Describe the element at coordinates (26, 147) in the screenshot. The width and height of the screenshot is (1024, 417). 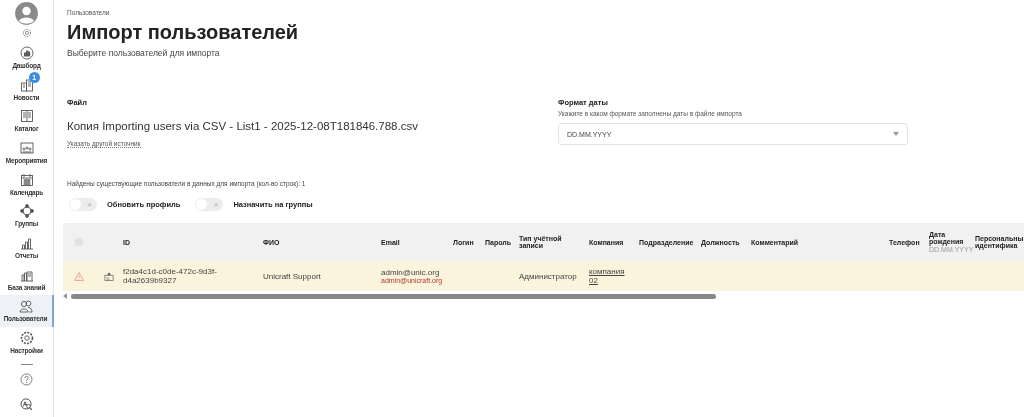
I see `presentation-icon` at that location.